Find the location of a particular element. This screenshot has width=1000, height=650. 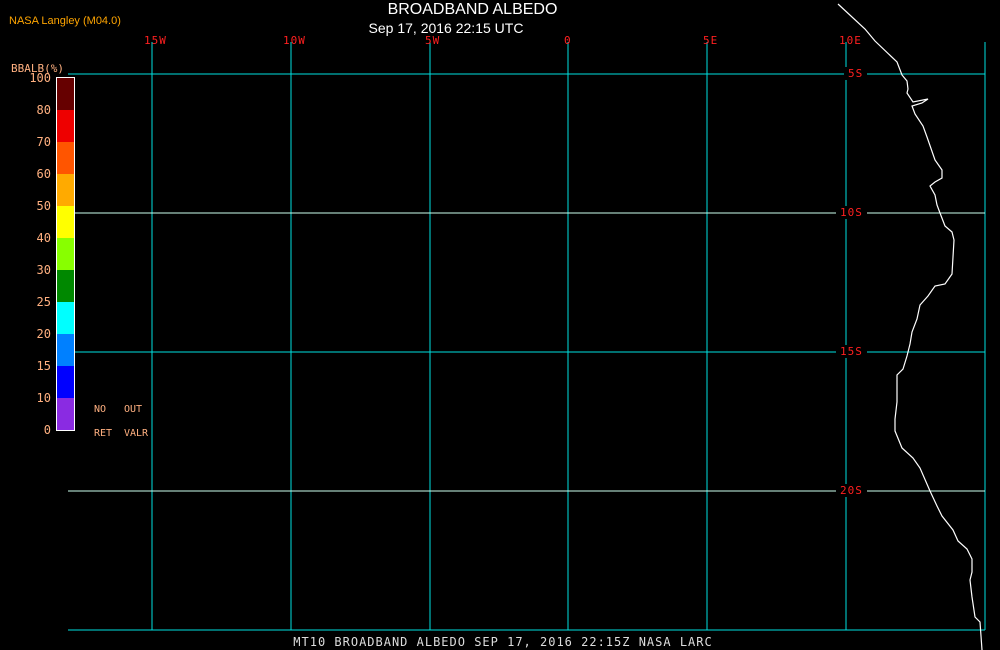

lat-label: 10S is located at coordinates (851, 212).